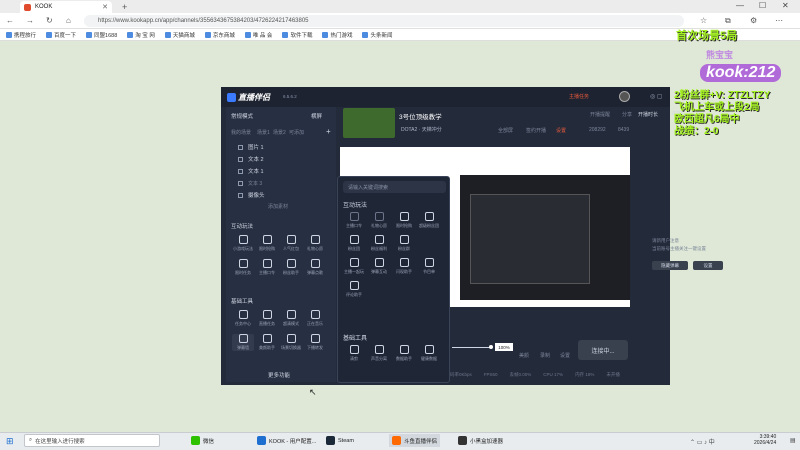 The height and width of the screenshot is (450, 800). What do you see at coordinates (328, 131) in the screenshot?
I see `add-scene-icon: +` at bounding box center [328, 131].